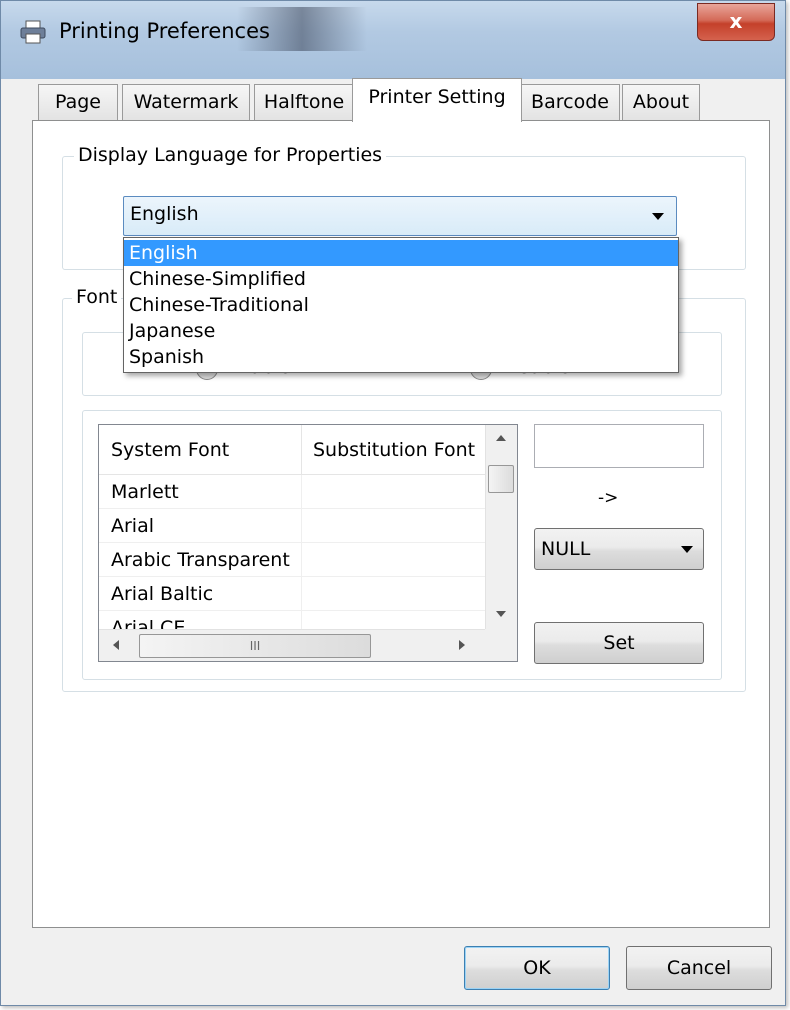  I want to click on system-font-cell: Arial, so click(133, 526).